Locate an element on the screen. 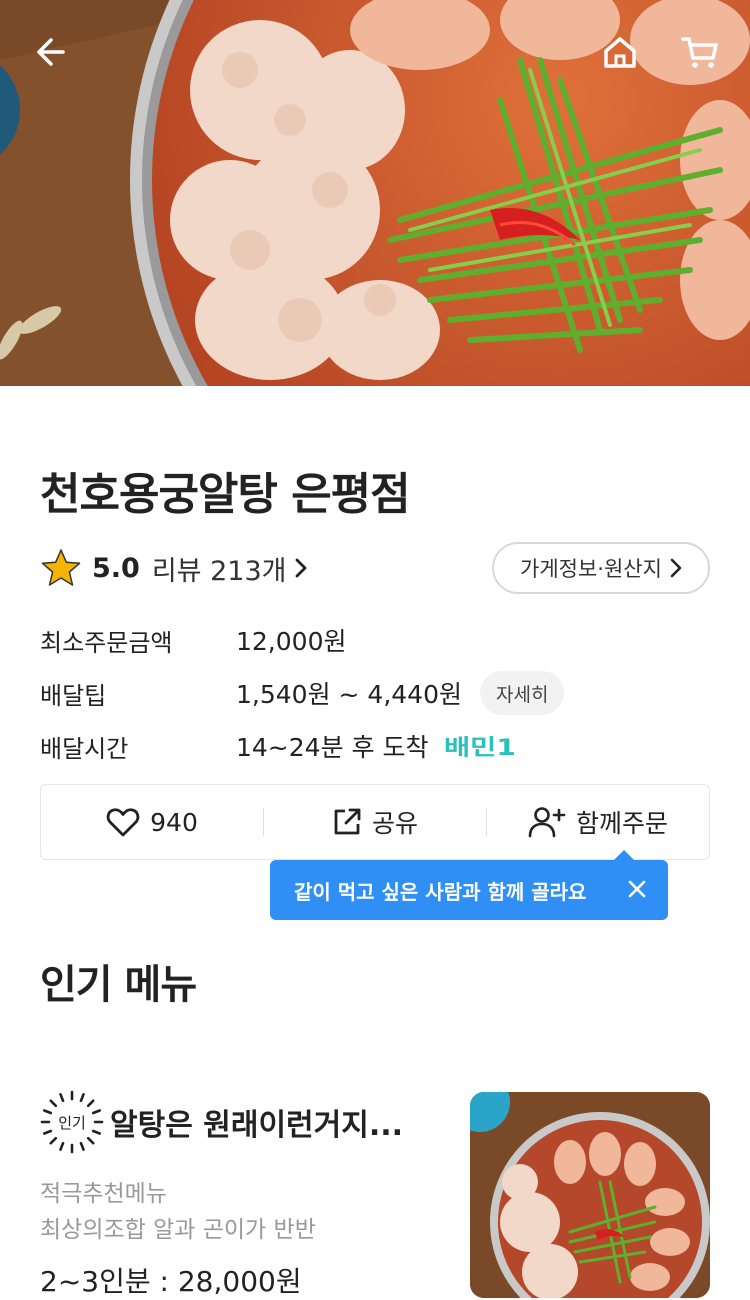 This screenshot has width=750, height=1300. baemin1-badge-text: 배민1 is located at coordinates (480, 748).